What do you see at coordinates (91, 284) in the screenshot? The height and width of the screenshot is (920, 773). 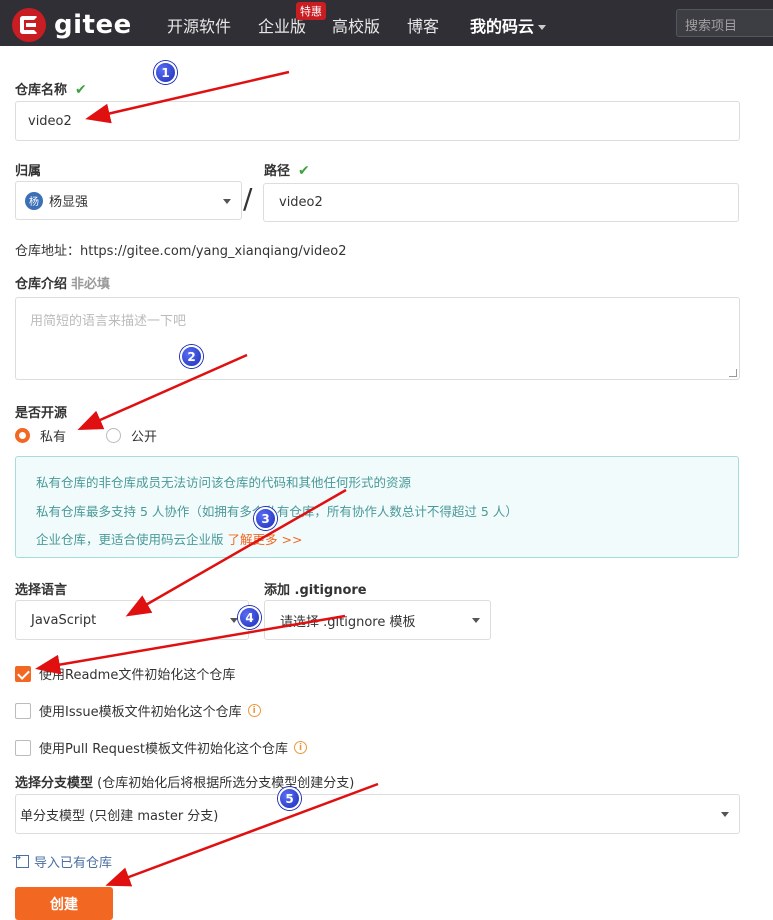 I see `intro-optional: 非必填` at bounding box center [91, 284].